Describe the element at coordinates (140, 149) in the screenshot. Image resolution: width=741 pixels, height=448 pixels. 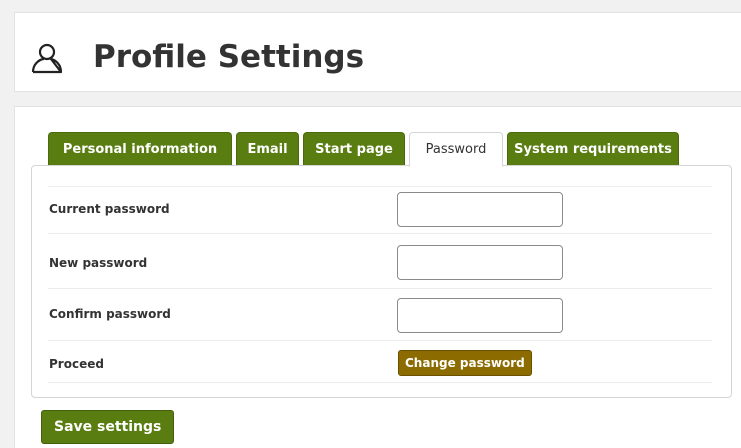
I see `tab-personal-information: Personal information` at that location.